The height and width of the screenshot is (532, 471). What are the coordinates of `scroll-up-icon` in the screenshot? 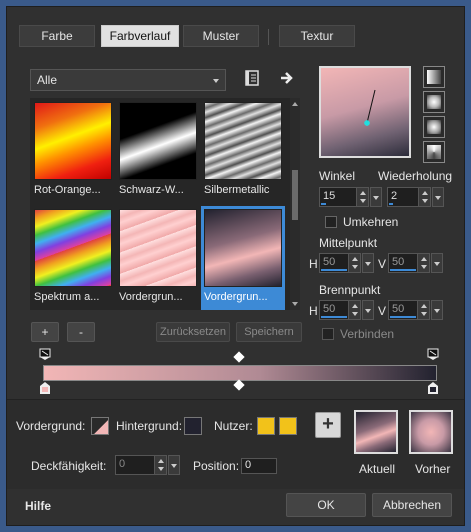 It's located at (295, 104).